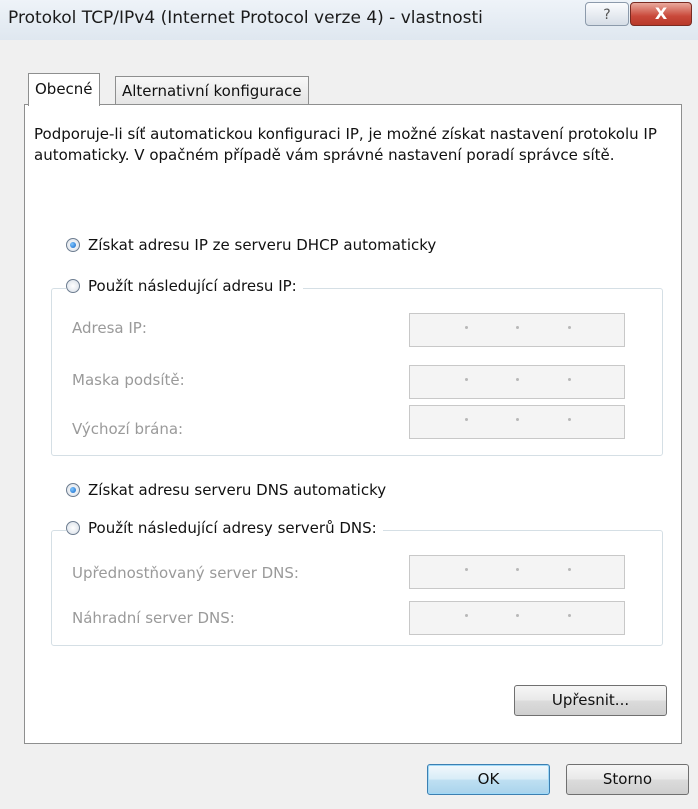 Image resolution: width=698 pixels, height=809 pixels. Describe the element at coordinates (488, 779) in the screenshot. I see `ok-button: OK` at that location.